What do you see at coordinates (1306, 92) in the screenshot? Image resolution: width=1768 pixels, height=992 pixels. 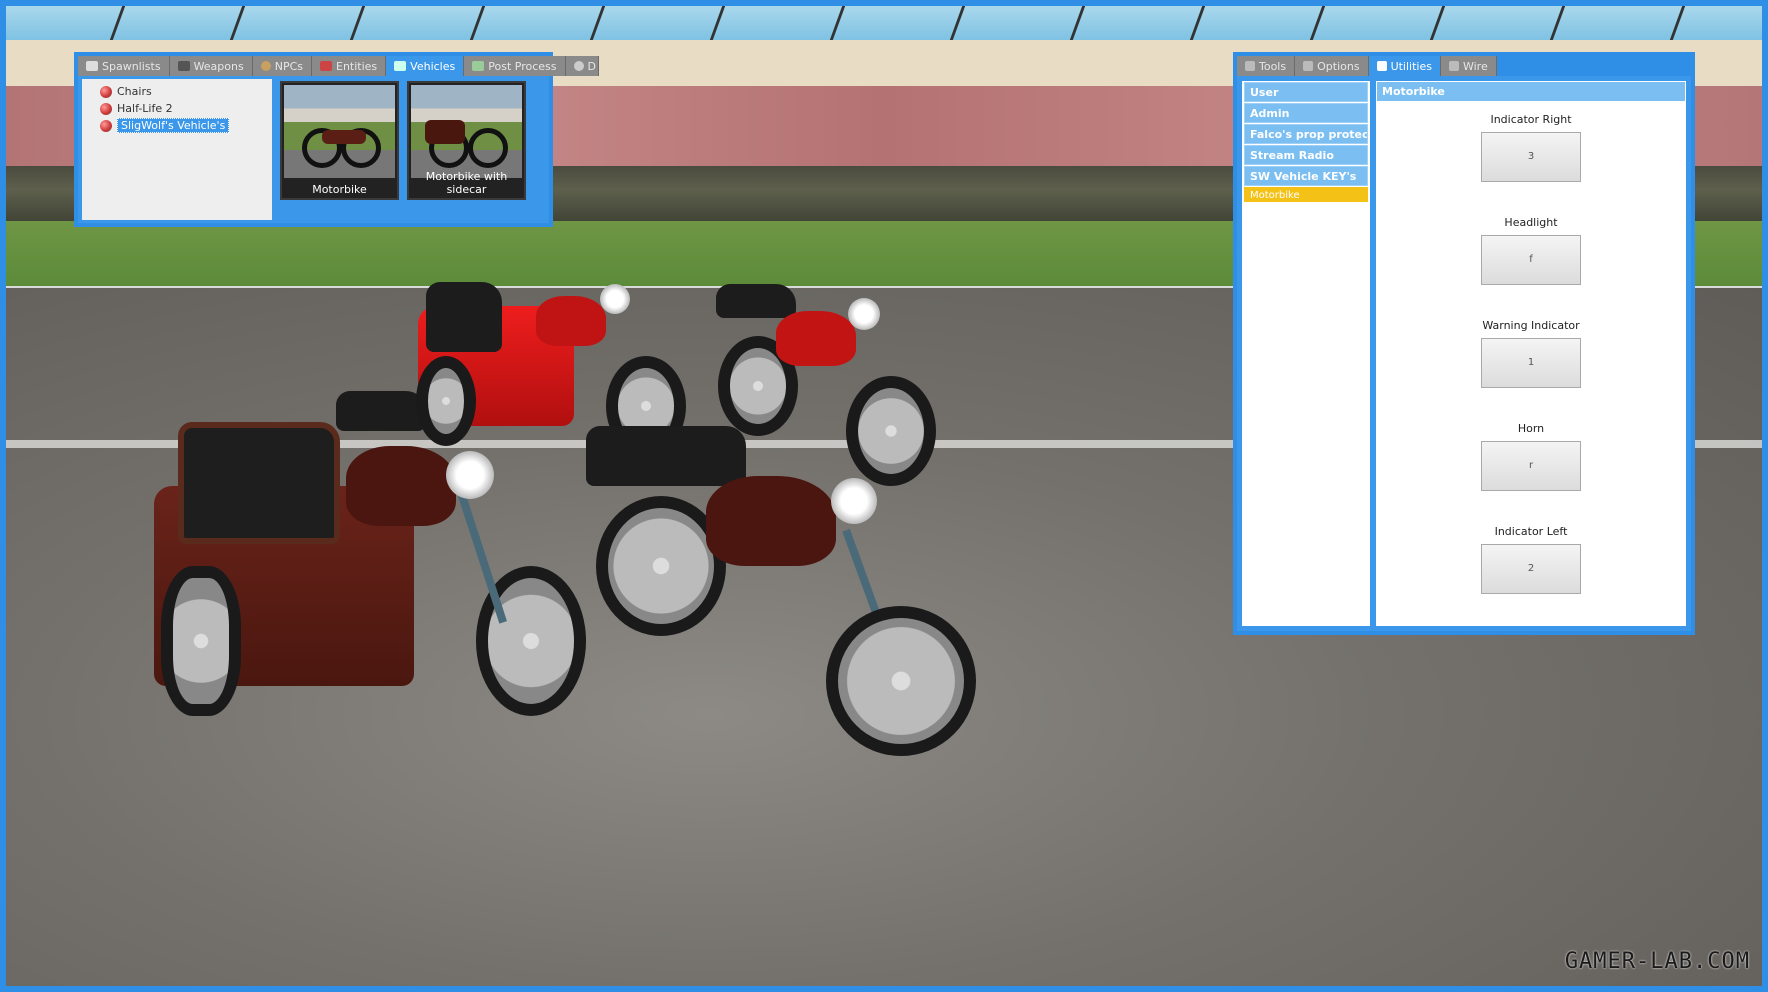 I see `category-user: User` at bounding box center [1306, 92].